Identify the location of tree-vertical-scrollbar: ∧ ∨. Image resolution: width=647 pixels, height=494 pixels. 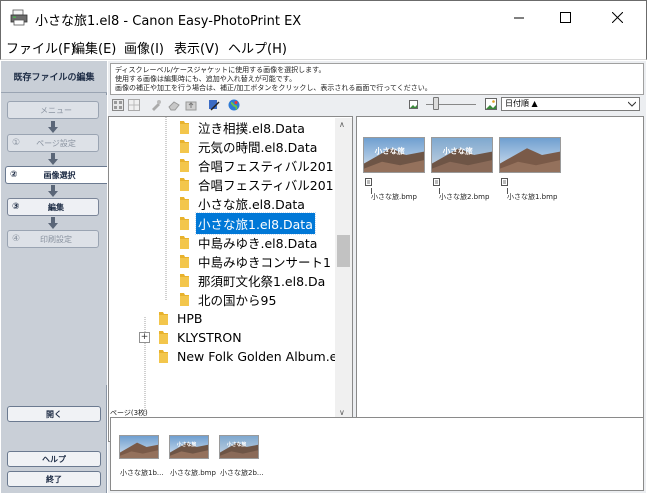
(343, 270).